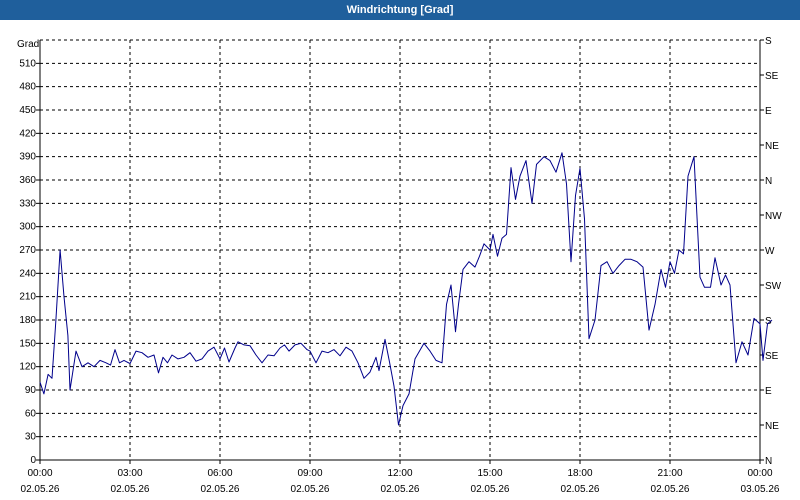 This screenshot has height=500, width=800. What do you see at coordinates (770, 251) in the screenshot?
I see `right-tick-label: W` at bounding box center [770, 251].